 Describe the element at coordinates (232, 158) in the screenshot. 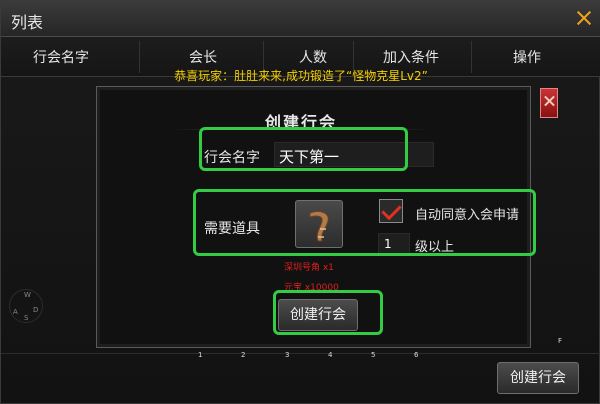

I see `guild-name-label: 行会名字` at that location.